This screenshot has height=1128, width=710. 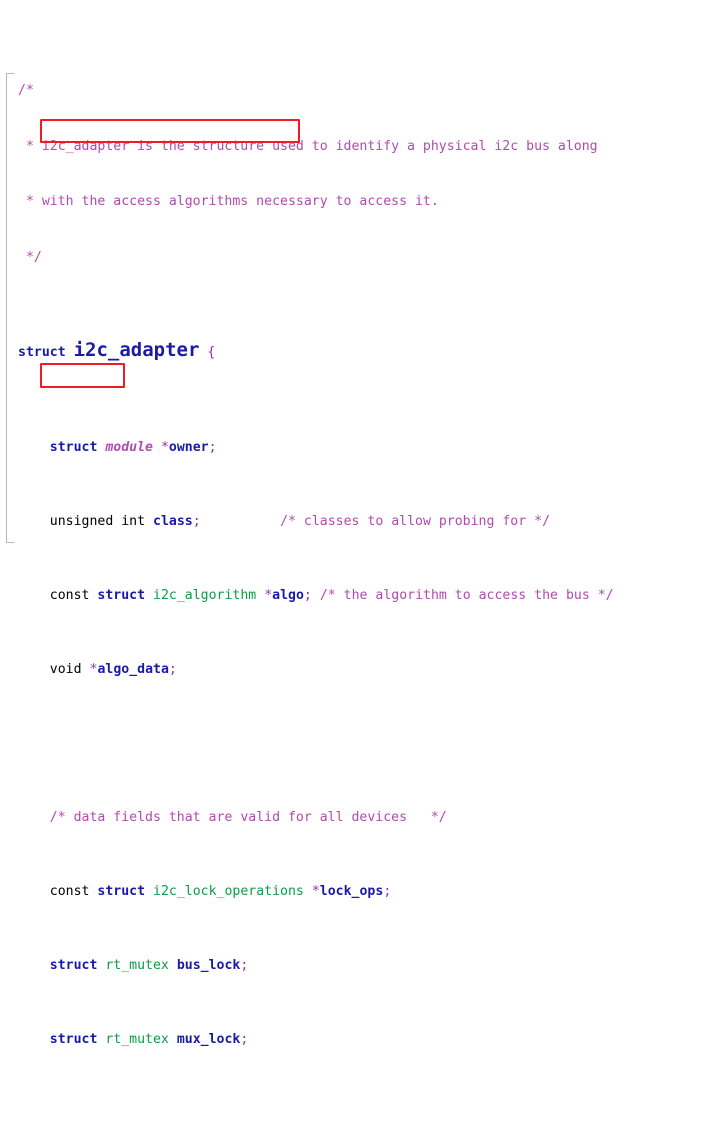 I want to click on type-unsigned-int: unsigned int, so click(x=97, y=521).